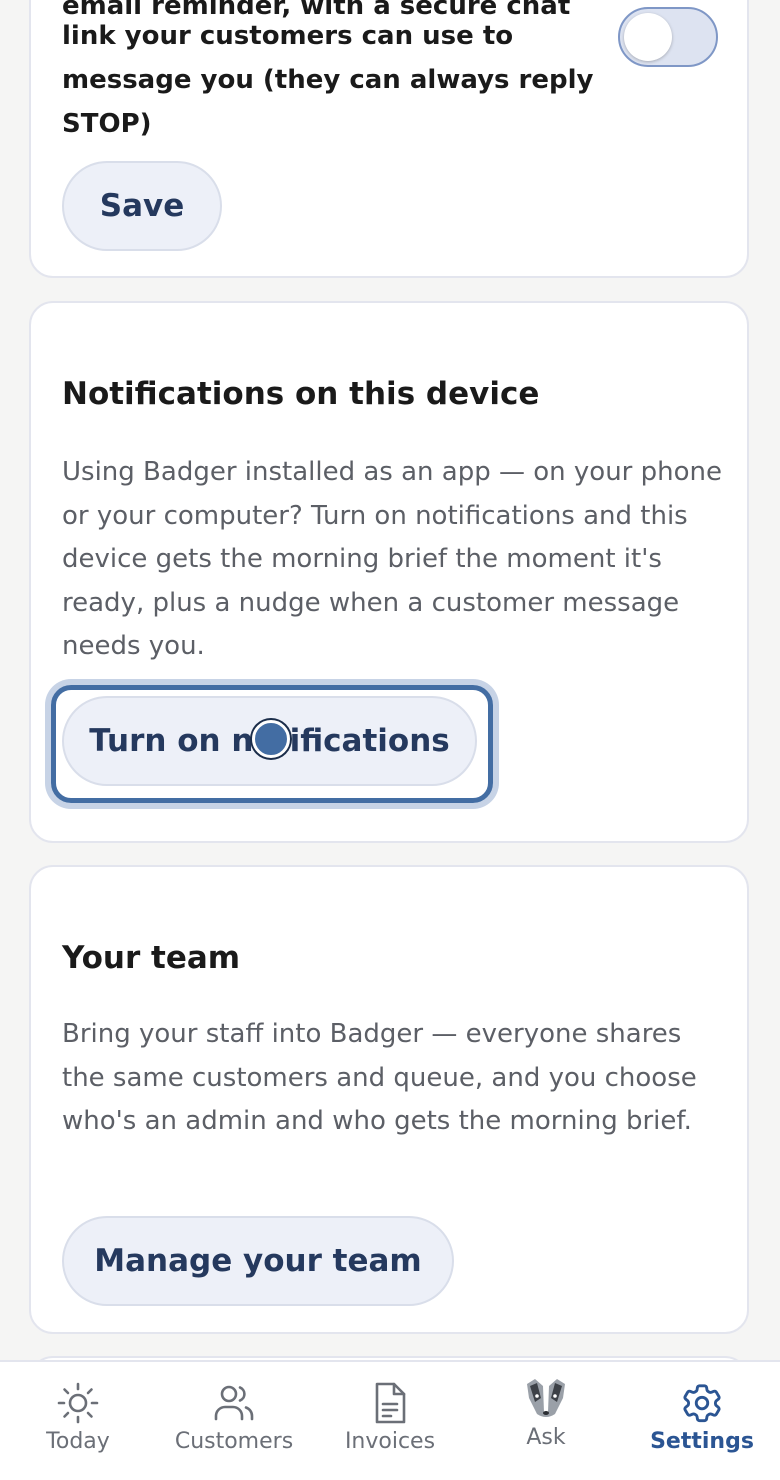 The height and width of the screenshot is (1480, 780). What do you see at coordinates (151, 958) in the screenshot?
I see `team-title: Your team` at bounding box center [151, 958].